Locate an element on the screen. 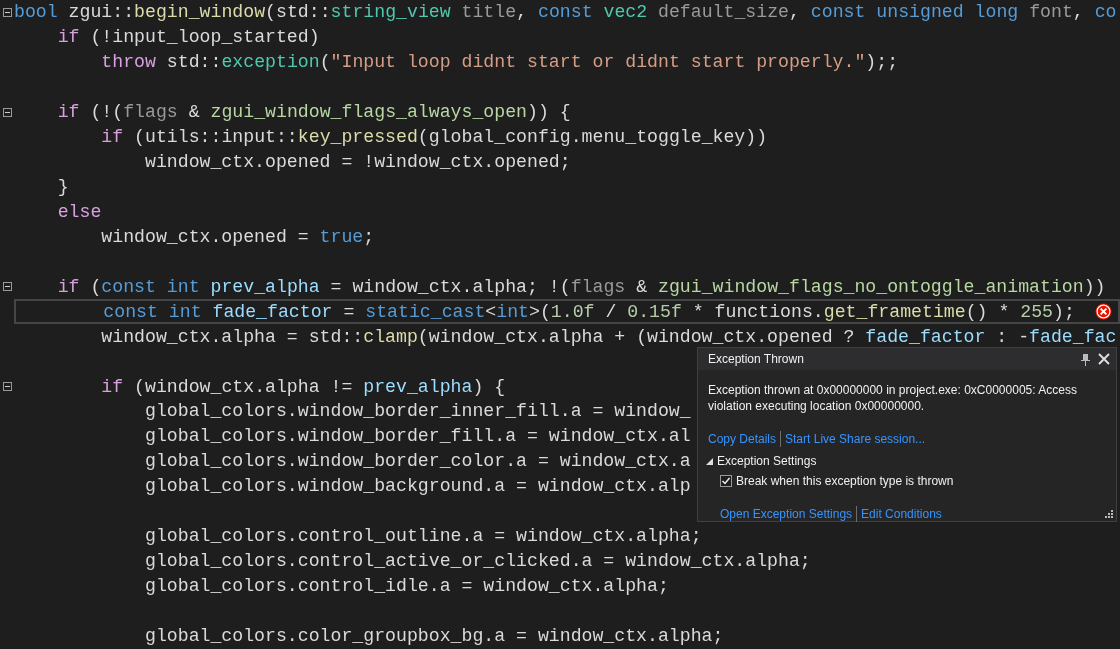 This screenshot has height=649, width=1120. code-line: if (window_ctx.alpha != prev_alpha) { is located at coordinates (303, 386).